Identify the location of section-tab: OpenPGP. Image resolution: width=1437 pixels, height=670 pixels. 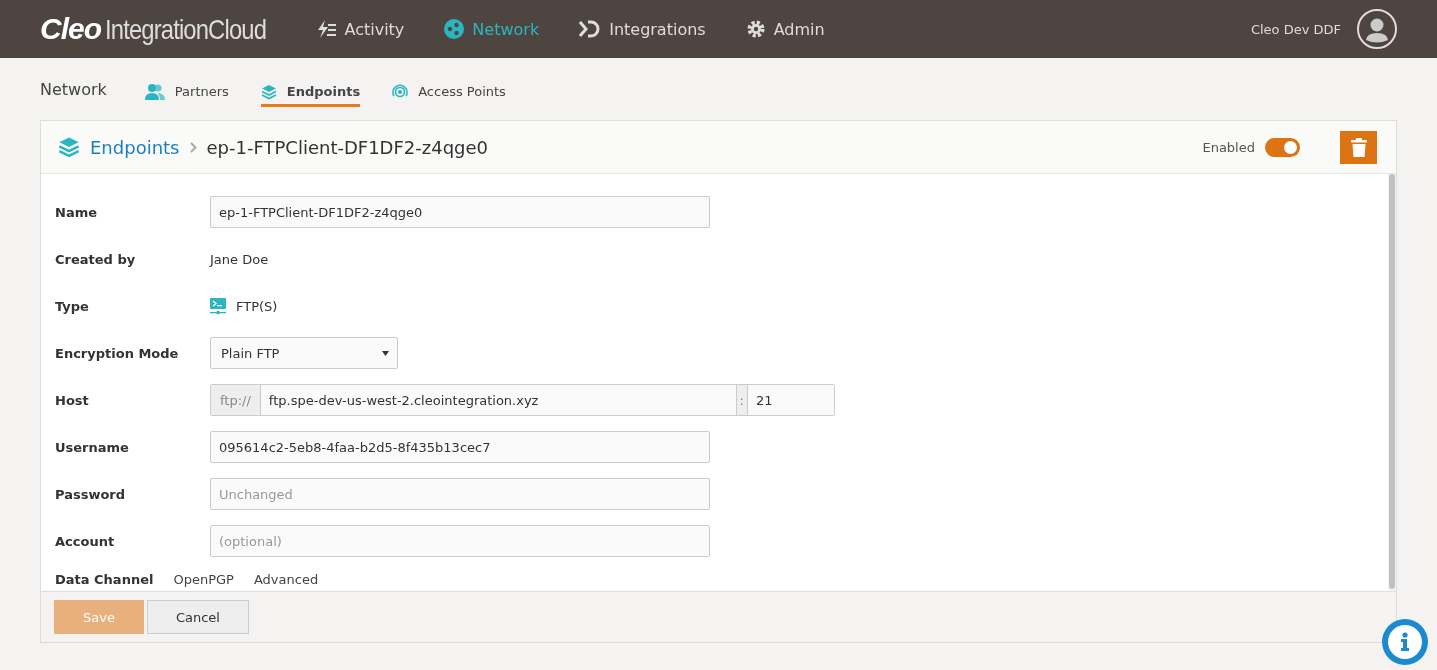
(203, 579).